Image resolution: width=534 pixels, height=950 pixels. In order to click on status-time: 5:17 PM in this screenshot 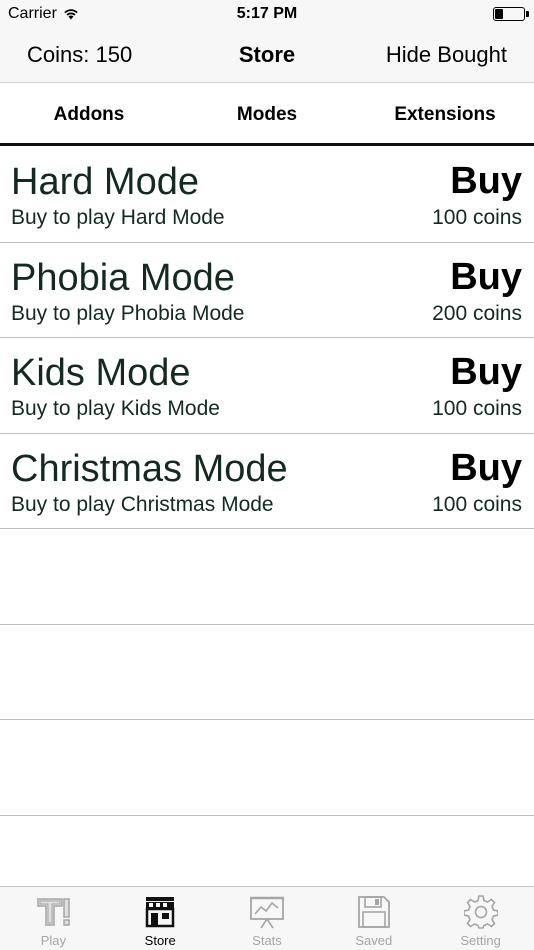, I will do `click(267, 13)`.